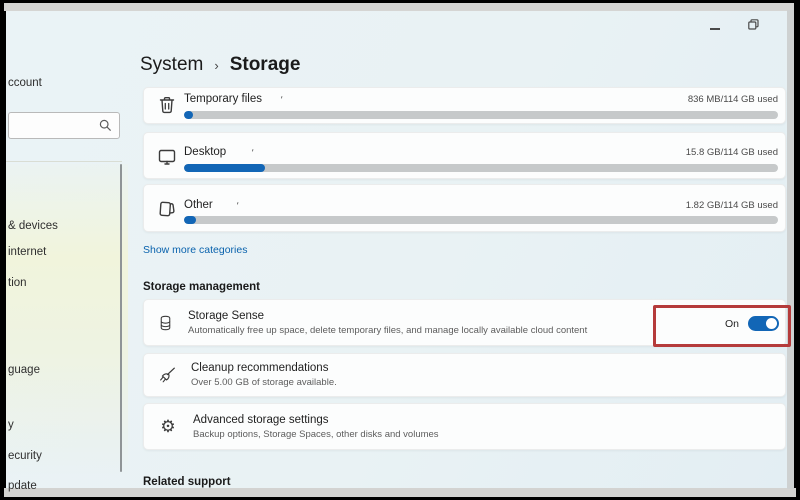 This screenshot has height=500, width=800. What do you see at coordinates (168, 426) in the screenshot?
I see `gear-icon: ⚙` at bounding box center [168, 426].